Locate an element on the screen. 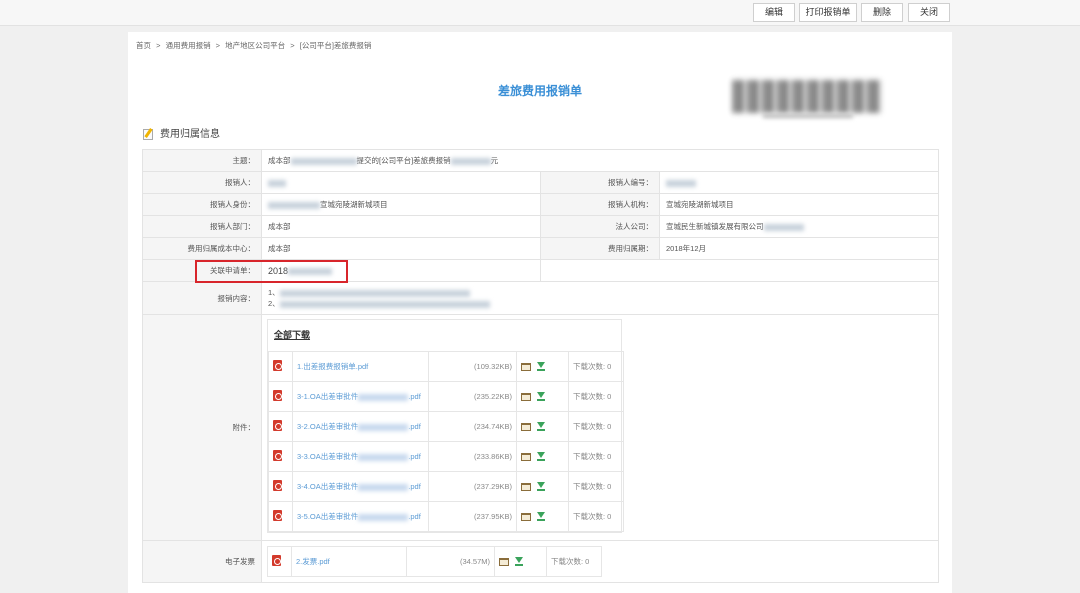 The width and height of the screenshot is (1080, 593). list-item: 3-2.OA出差审批件 .pdf (234.74KB) 下载次数: 0 is located at coordinates (446, 426).